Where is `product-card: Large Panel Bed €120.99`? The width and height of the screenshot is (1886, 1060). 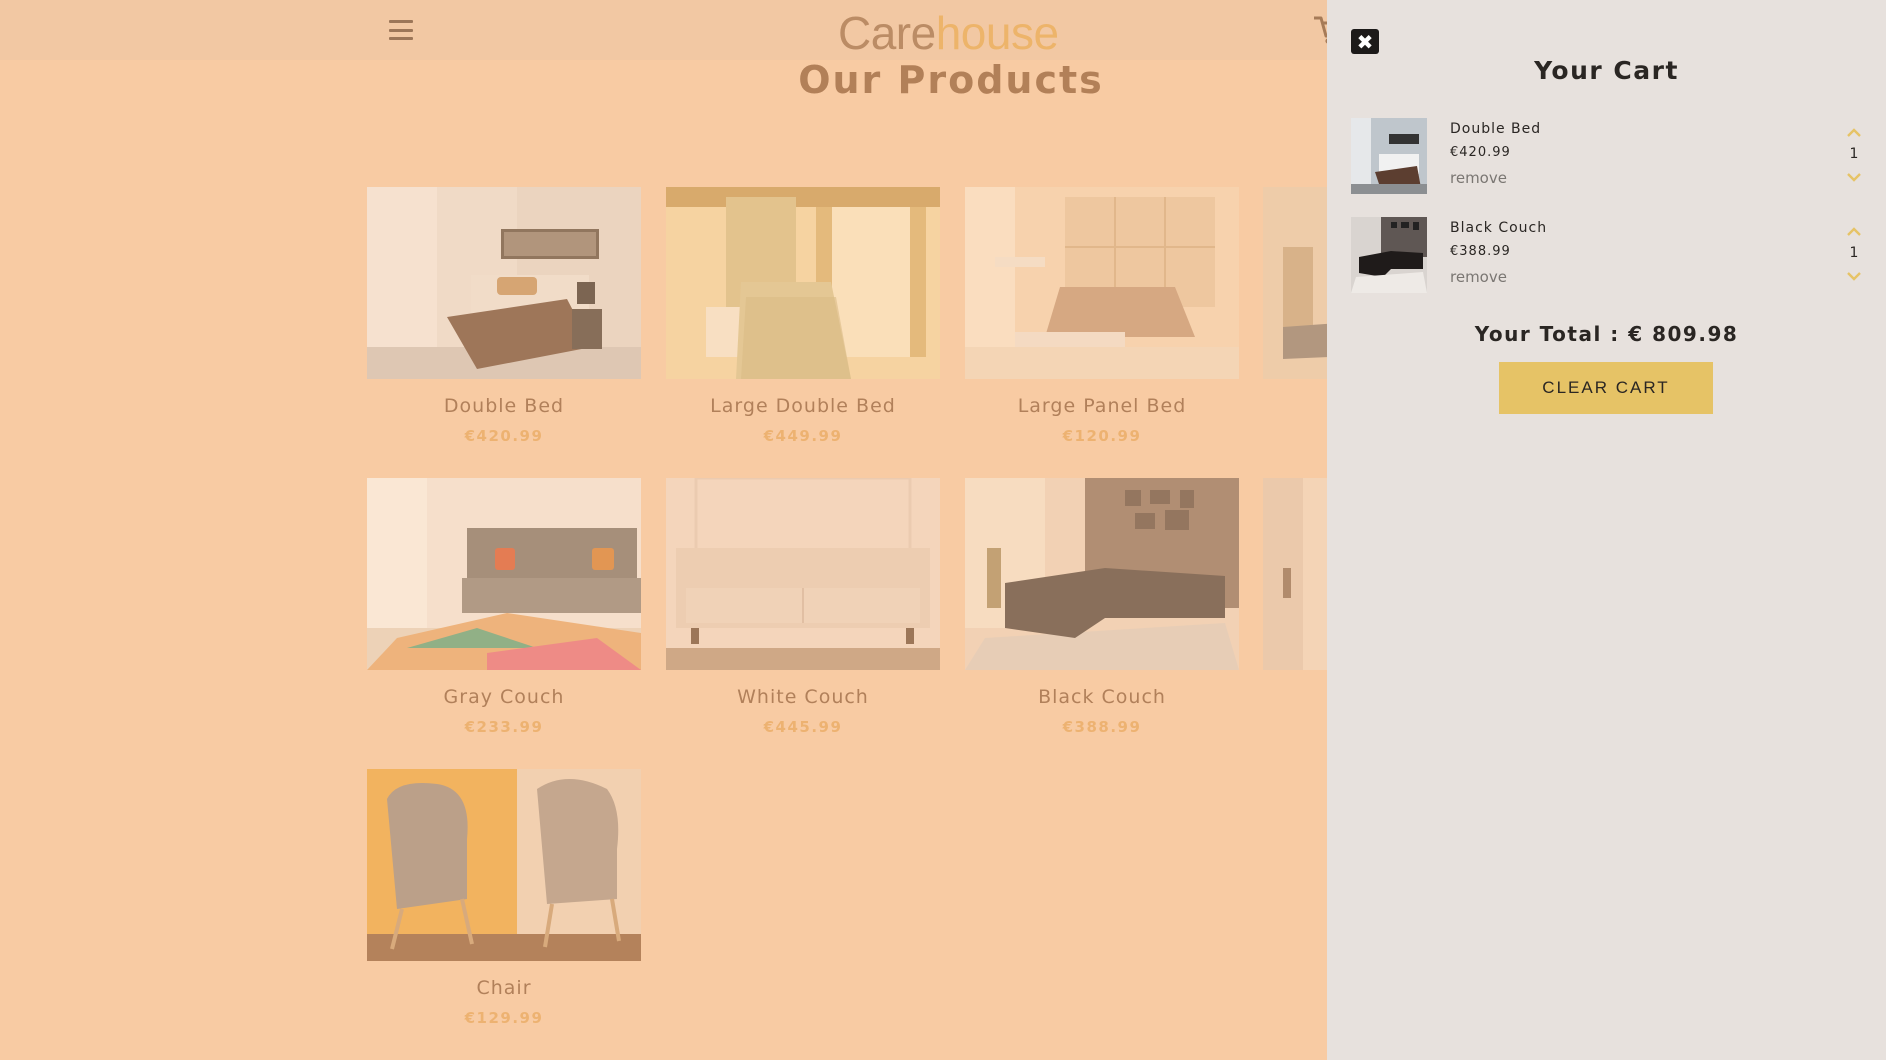
product-card: Large Panel Bed €120.99 is located at coordinates (1102, 316).